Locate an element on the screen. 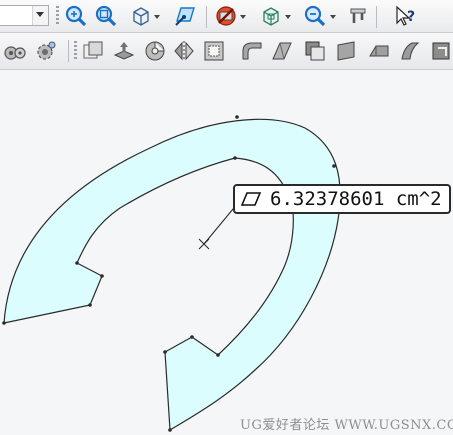 The width and height of the screenshot is (453, 435). split-icon is located at coordinates (441, 51).